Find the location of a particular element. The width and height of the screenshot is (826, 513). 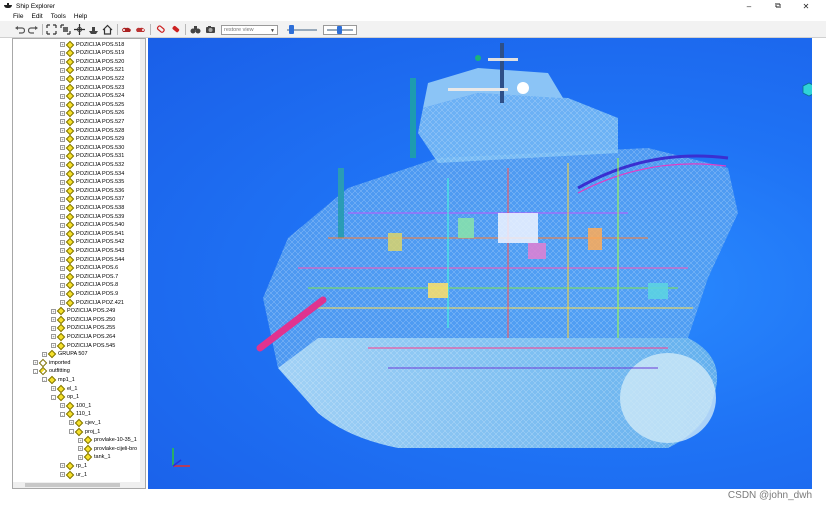

binoculars-icon is located at coordinates (195, 29).